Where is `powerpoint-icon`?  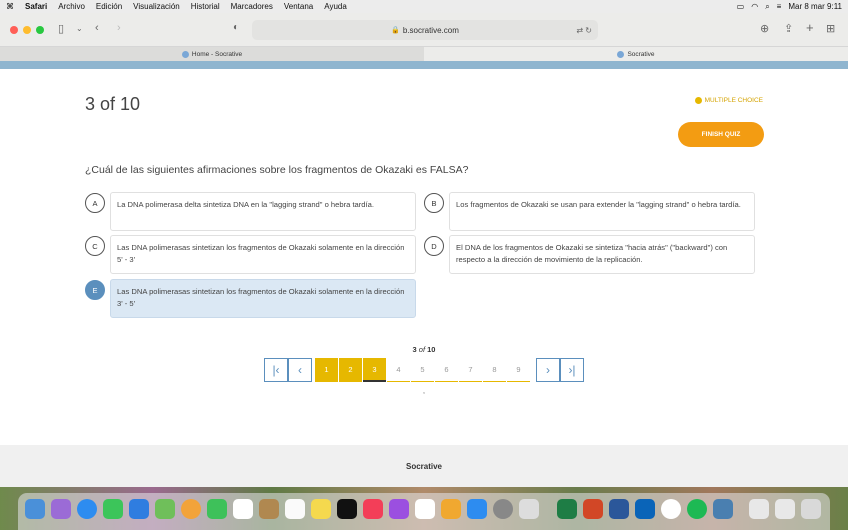
powerpoint-icon is located at coordinates (593, 509).